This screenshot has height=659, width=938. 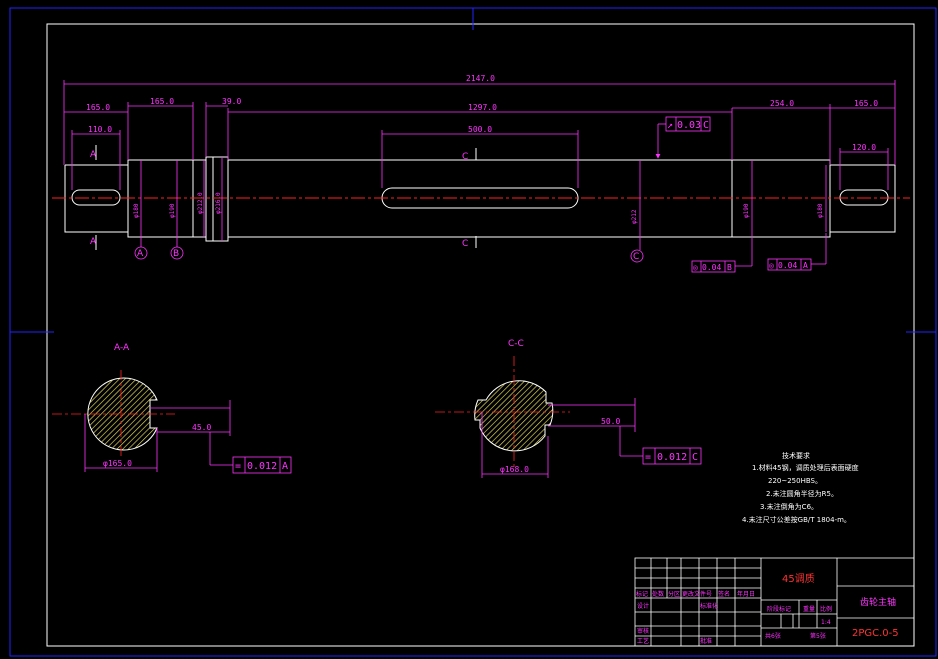 I want to click on shaft-outline, so click(x=480, y=199).